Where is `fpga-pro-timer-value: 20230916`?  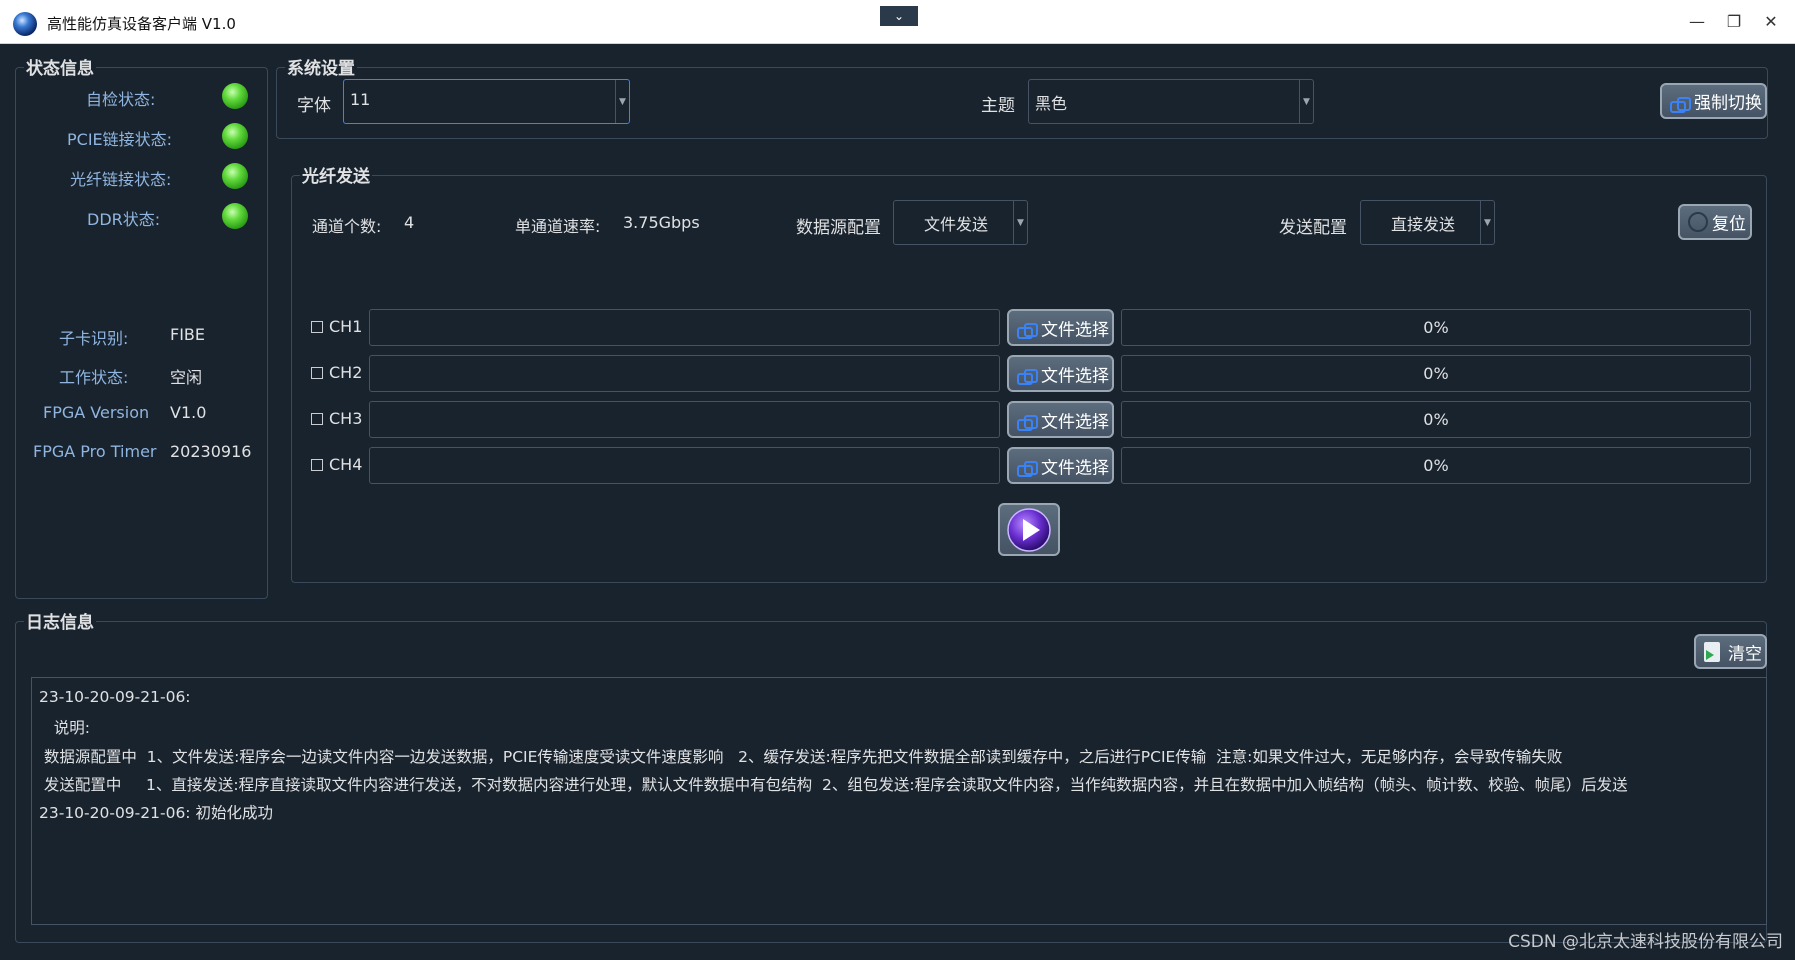
fpga-pro-timer-value: 20230916 is located at coordinates (211, 451).